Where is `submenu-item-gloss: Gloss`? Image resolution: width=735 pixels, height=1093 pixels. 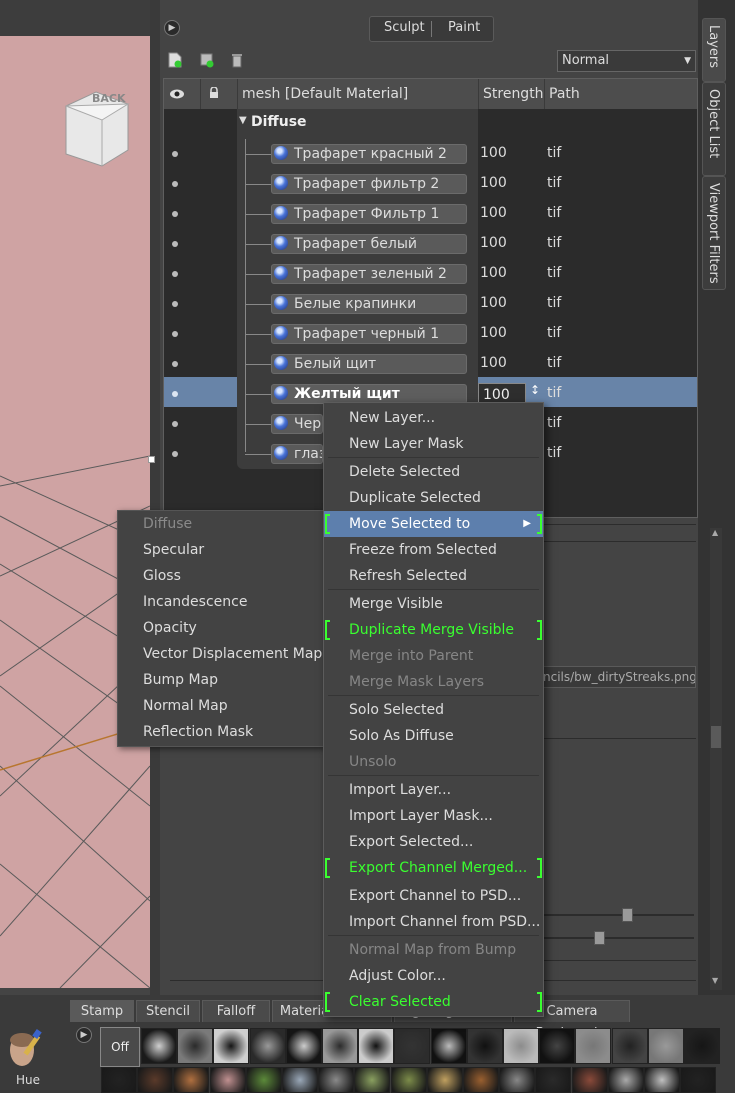
submenu-item-gloss: Gloss is located at coordinates (162, 576).